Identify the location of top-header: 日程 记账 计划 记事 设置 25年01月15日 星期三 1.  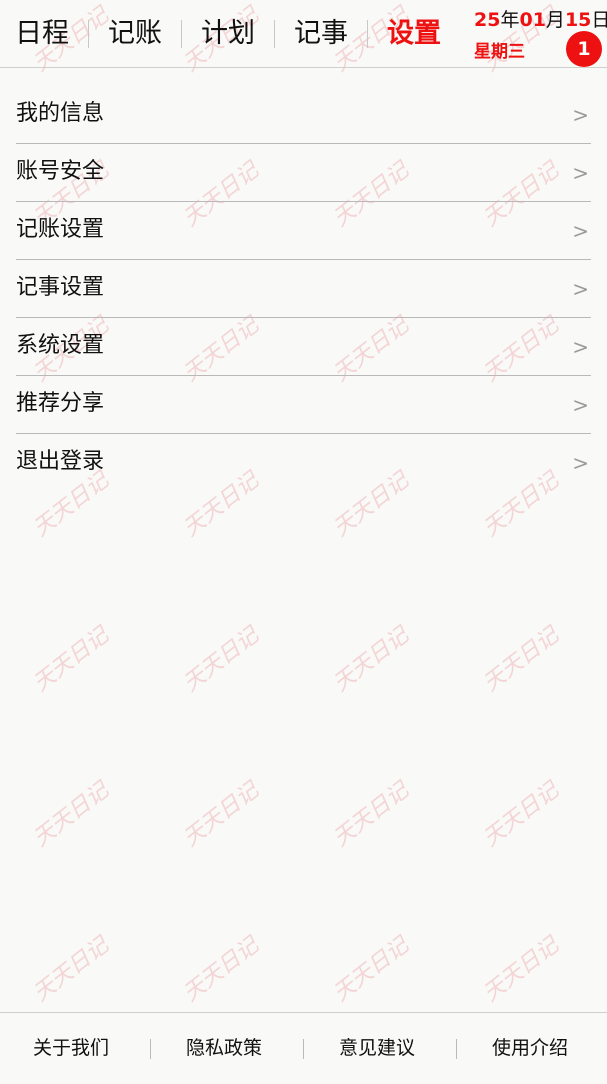
(303, 34).